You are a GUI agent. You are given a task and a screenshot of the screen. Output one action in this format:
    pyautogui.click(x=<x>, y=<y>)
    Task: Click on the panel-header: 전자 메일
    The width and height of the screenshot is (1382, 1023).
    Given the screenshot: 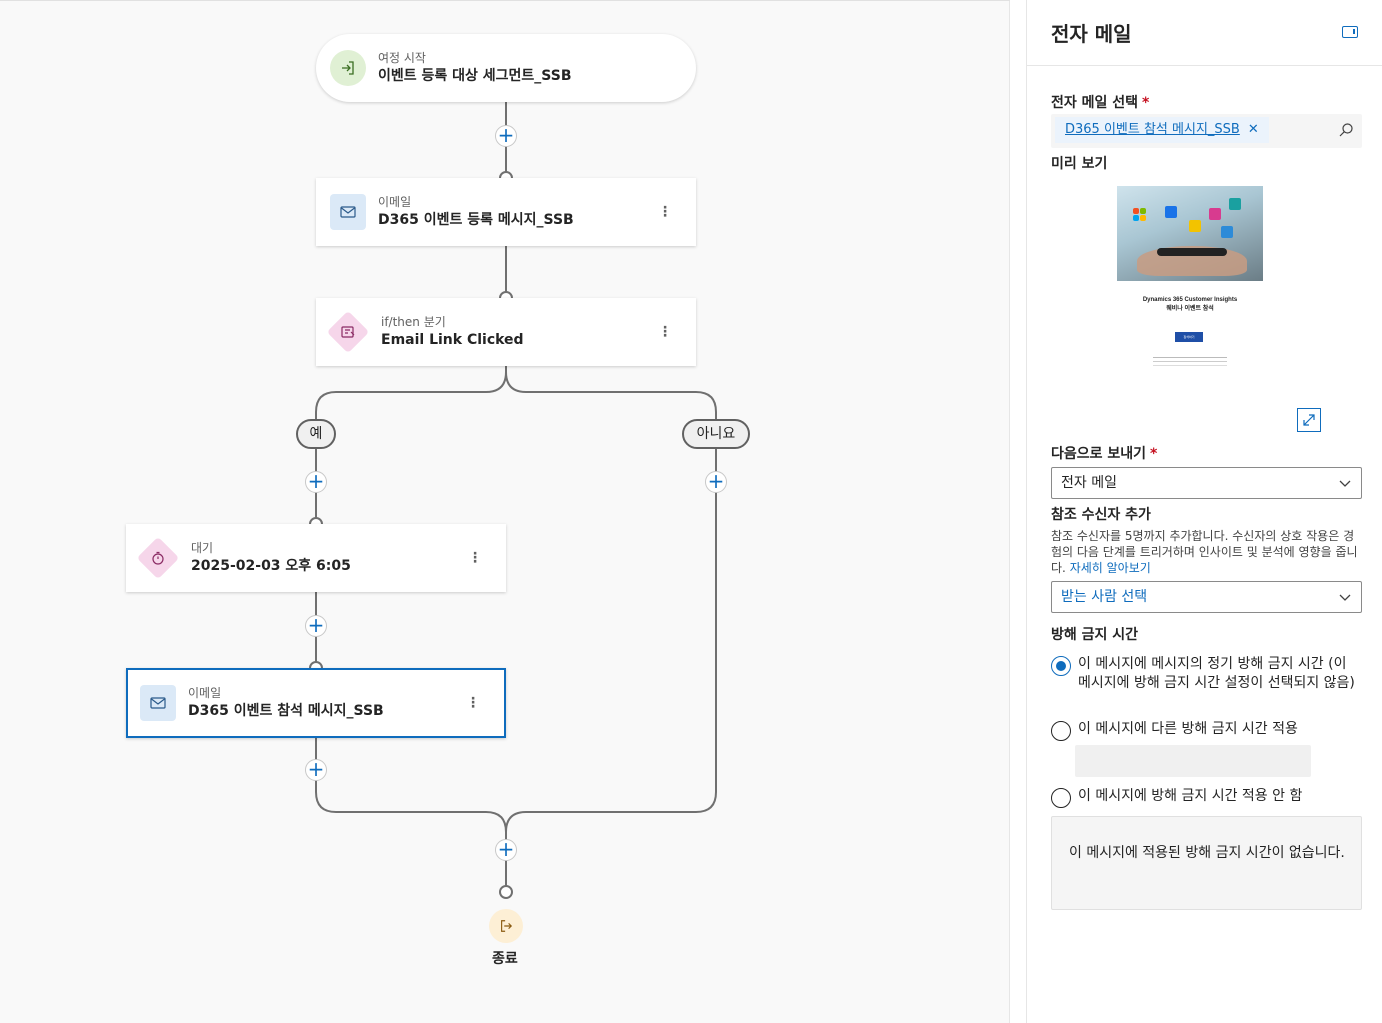 What is the action you would take?
    pyautogui.click(x=1204, y=33)
    